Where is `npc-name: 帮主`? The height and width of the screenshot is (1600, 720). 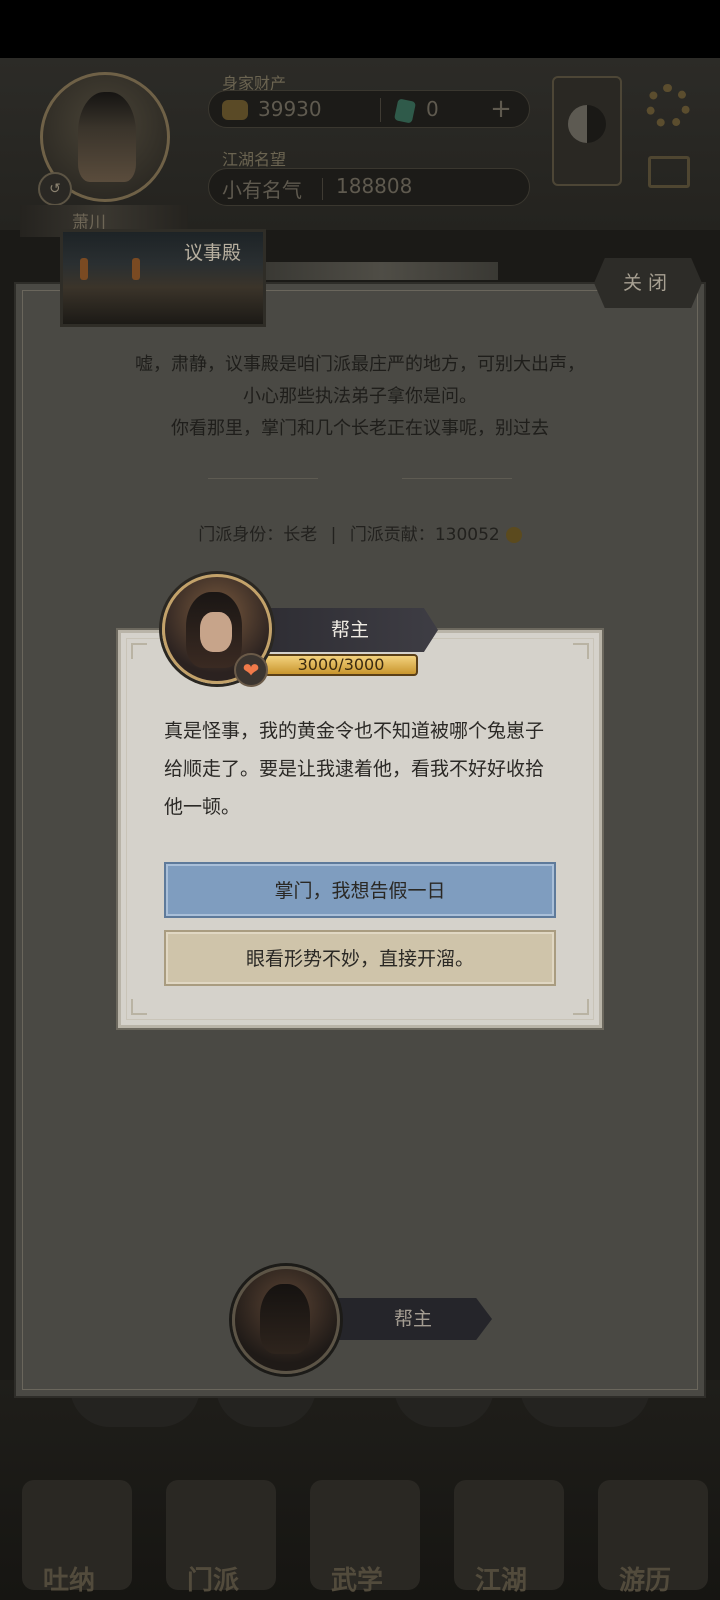 npc-name: 帮主 is located at coordinates (350, 630).